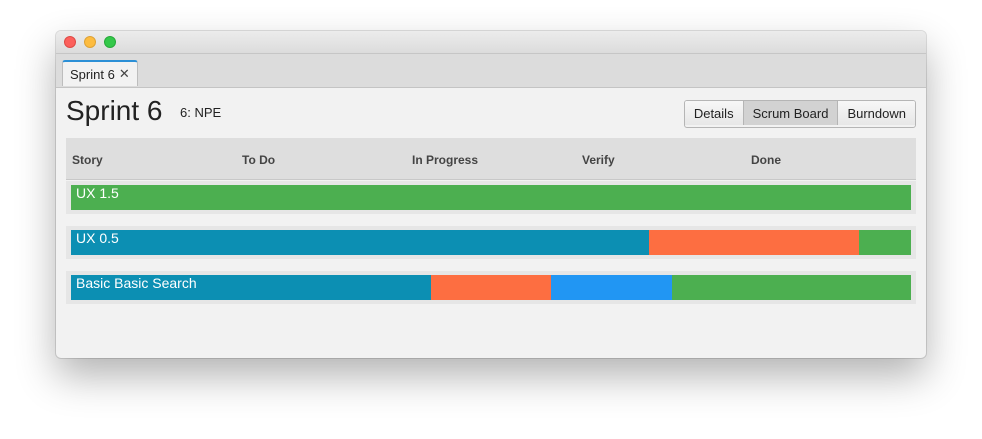 This screenshot has width=982, height=439. I want to click on tab-strip: Sprint 6 ✕, so click(491, 71).